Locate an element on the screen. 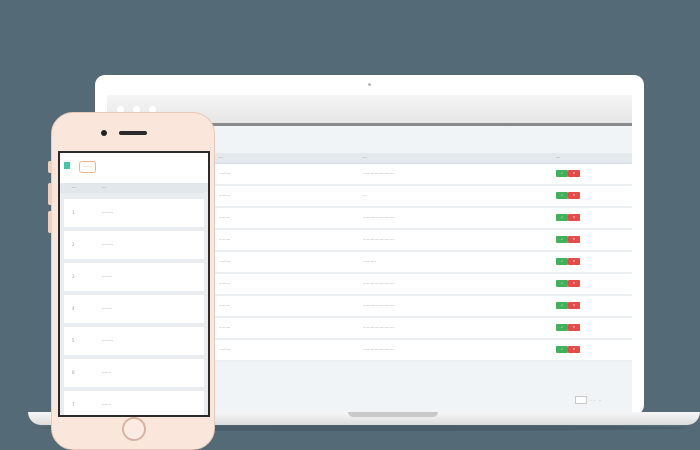 The image size is (700, 450). row-number: 5 is located at coordinates (73, 340).